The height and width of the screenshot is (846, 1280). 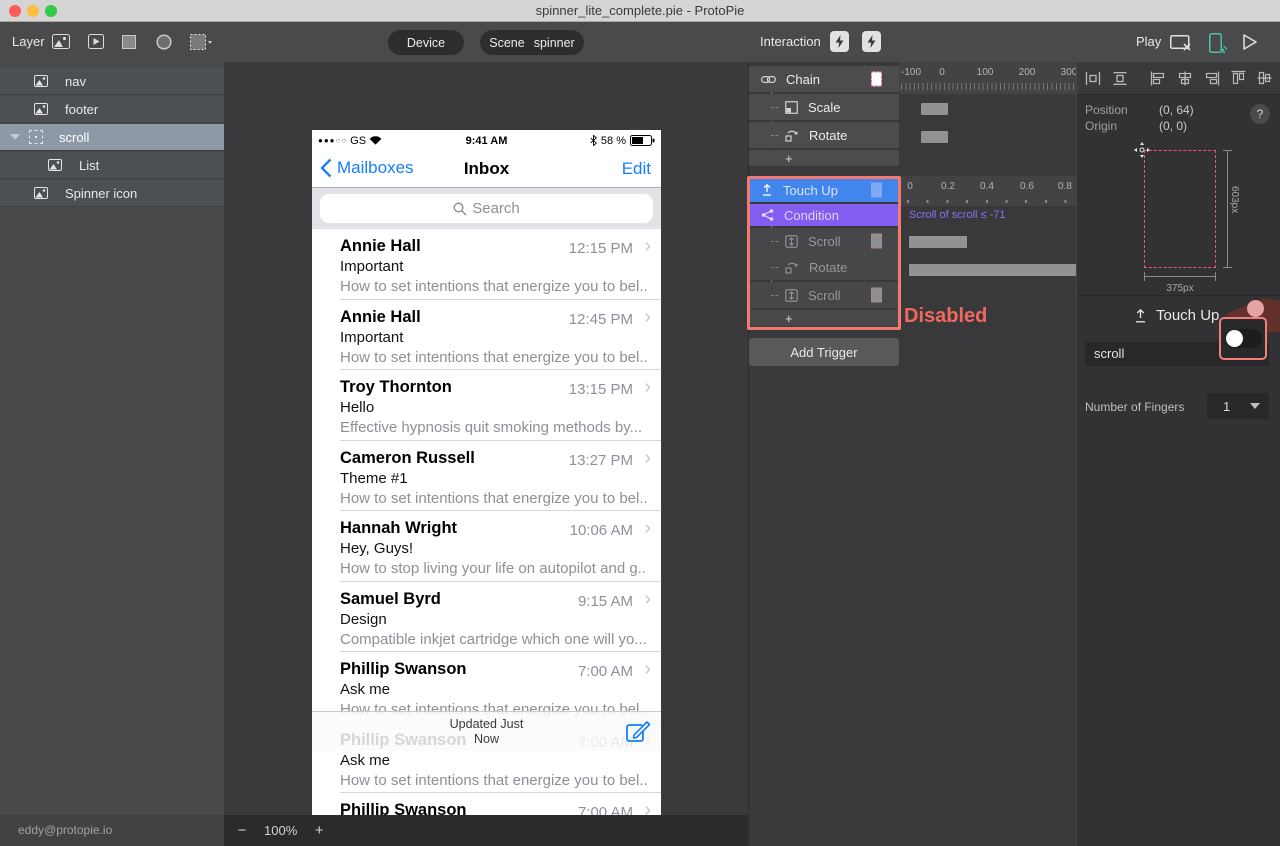 What do you see at coordinates (112, 165) in the screenshot?
I see `layer-item-list: List` at bounding box center [112, 165].